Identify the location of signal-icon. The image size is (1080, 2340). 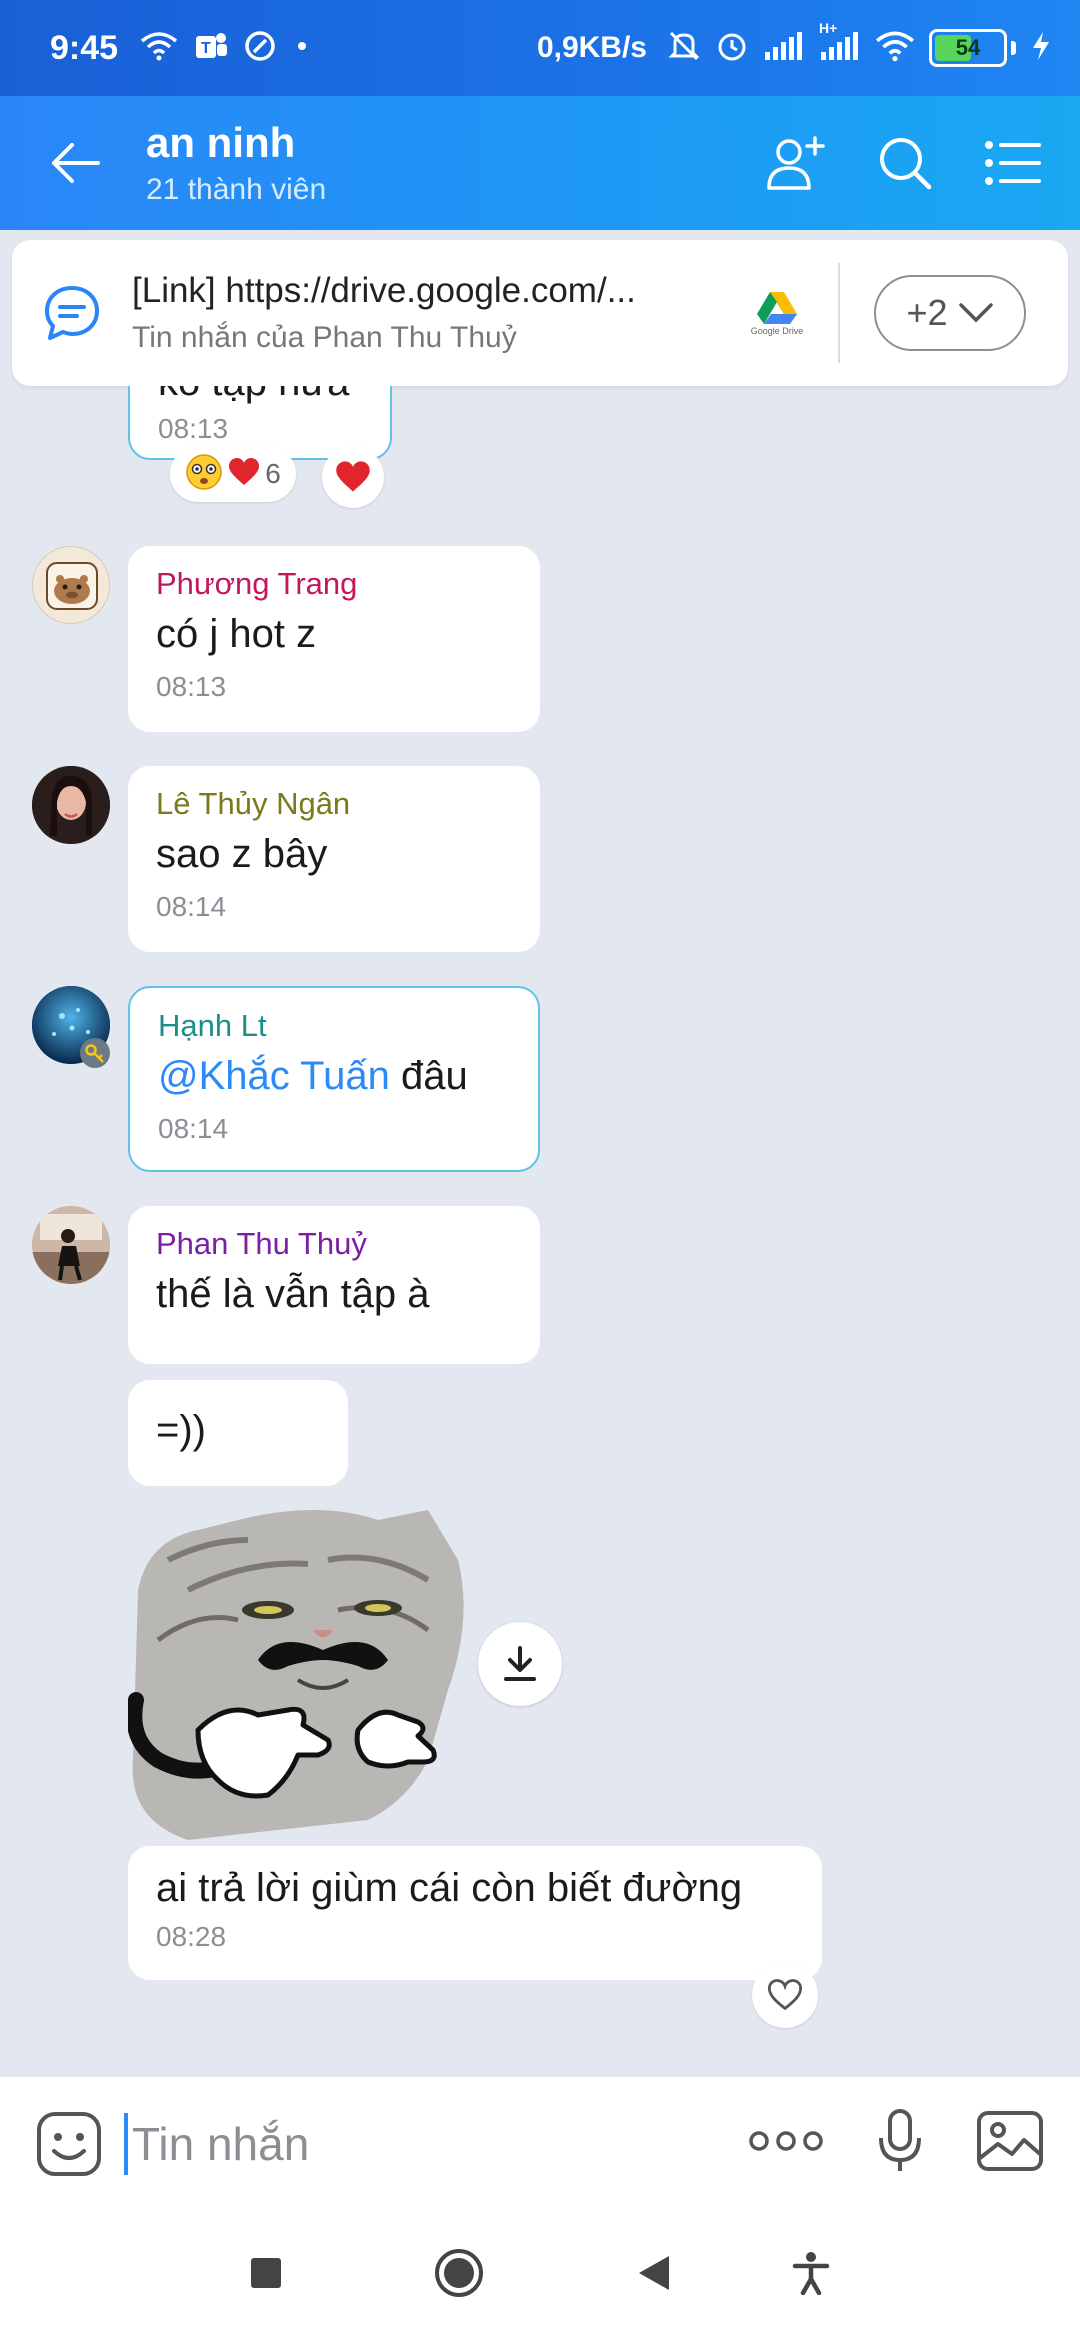
(784, 48).